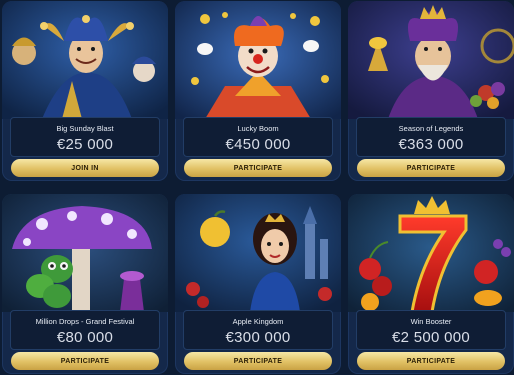 Image resolution: width=514 pixels, height=375 pixels. What do you see at coordinates (85, 253) in the screenshot?
I see `caterpillar-mushroom-artwork` at bounding box center [85, 253].